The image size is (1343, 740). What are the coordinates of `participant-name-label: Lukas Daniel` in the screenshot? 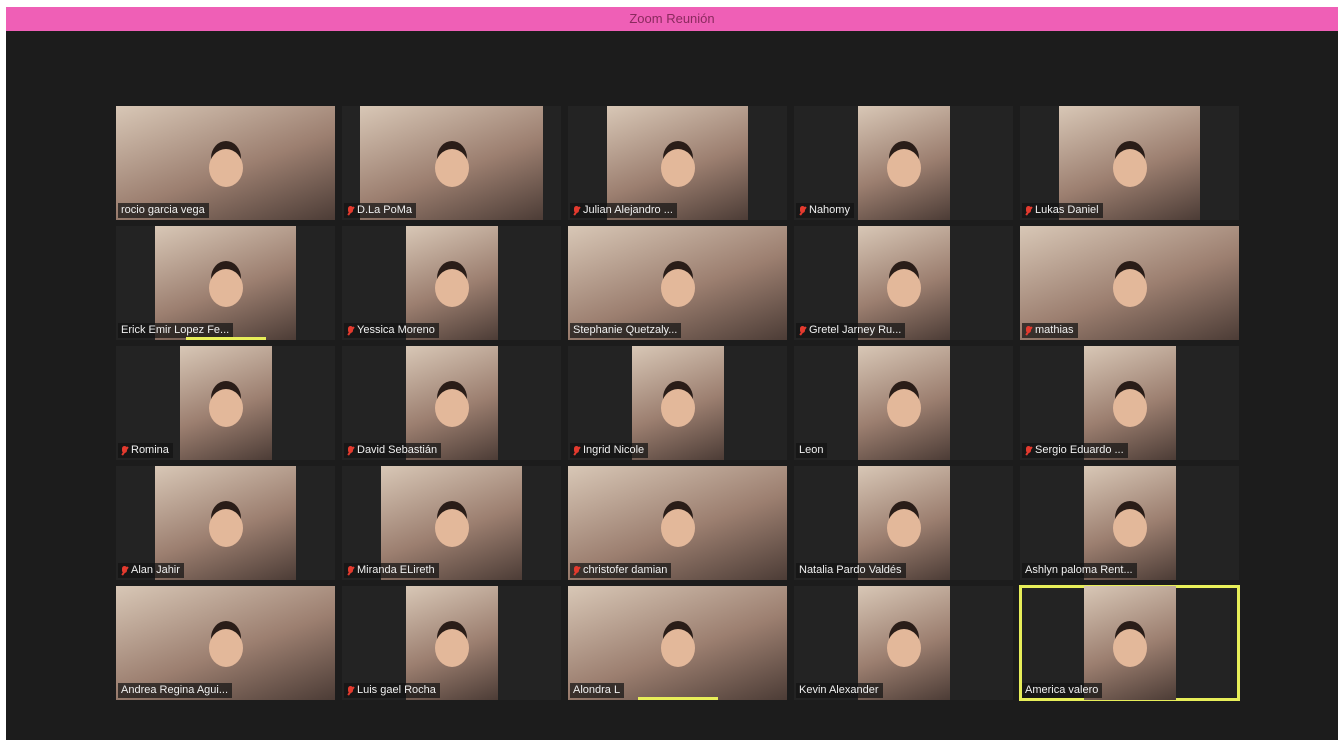 It's located at (1062, 210).